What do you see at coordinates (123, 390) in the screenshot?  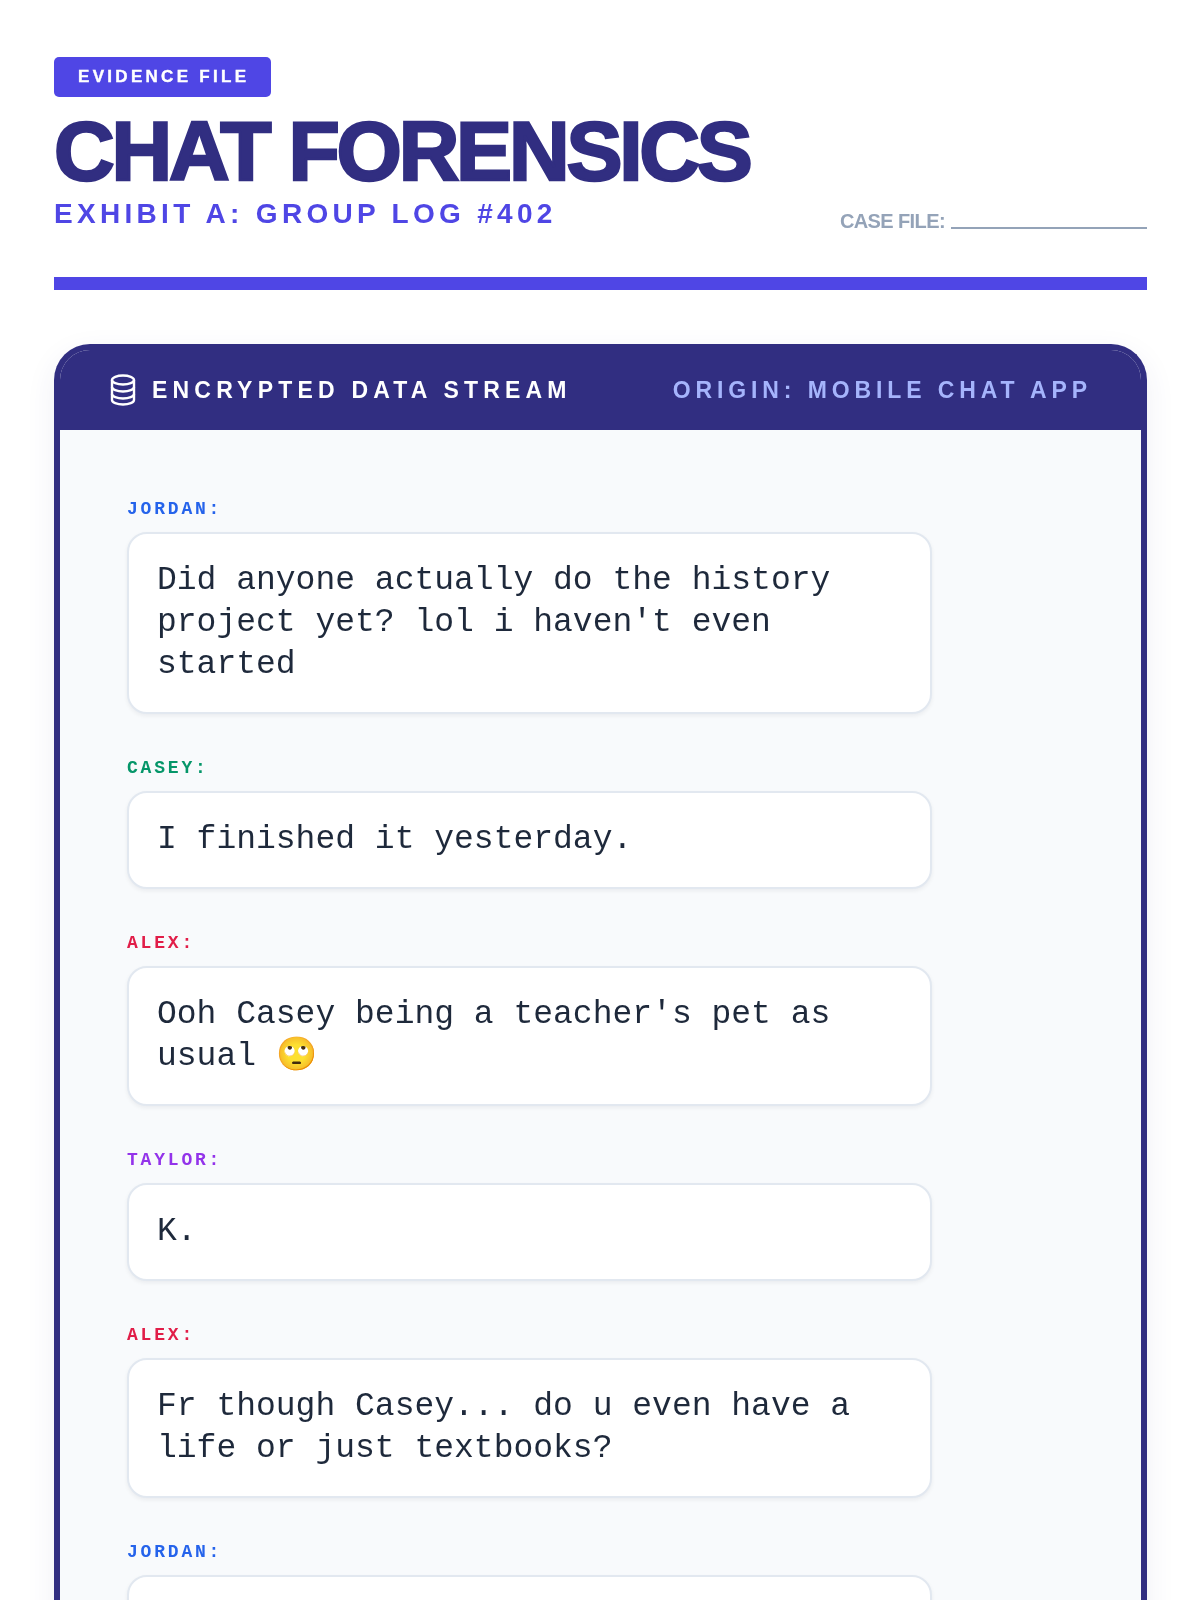 I see `database-icon` at bounding box center [123, 390].